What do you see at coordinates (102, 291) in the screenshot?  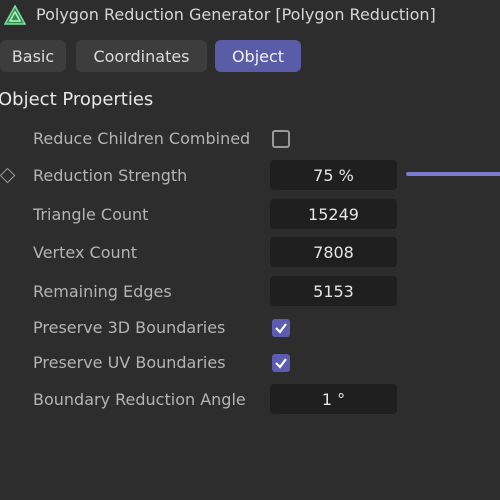 I see `remaining-edges-label: Remaining Edges` at bounding box center [102, 291].